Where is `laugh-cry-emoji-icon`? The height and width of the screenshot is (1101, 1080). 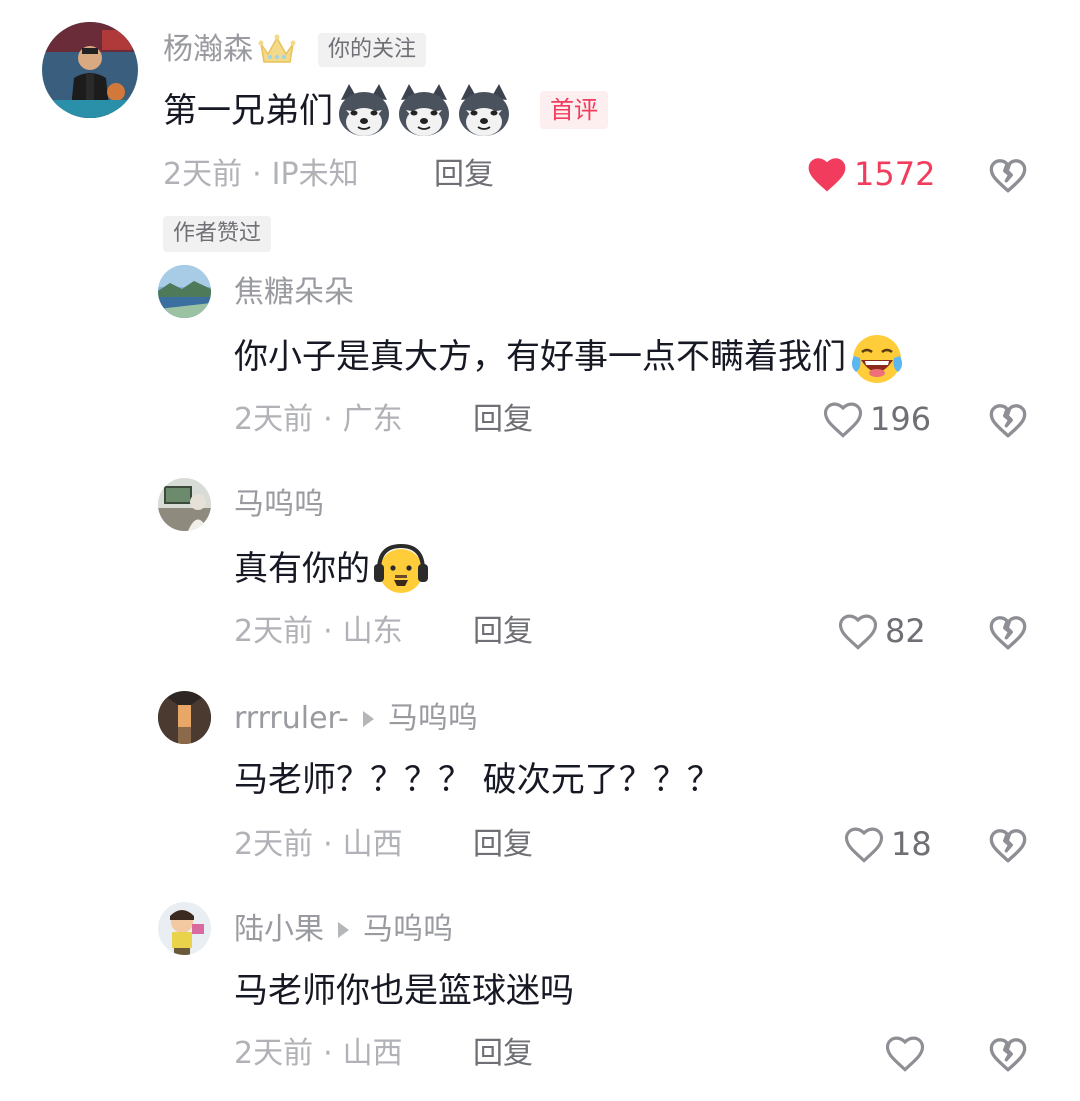 laugh-cry-emoji-icon is located at coordinates (877, 357).